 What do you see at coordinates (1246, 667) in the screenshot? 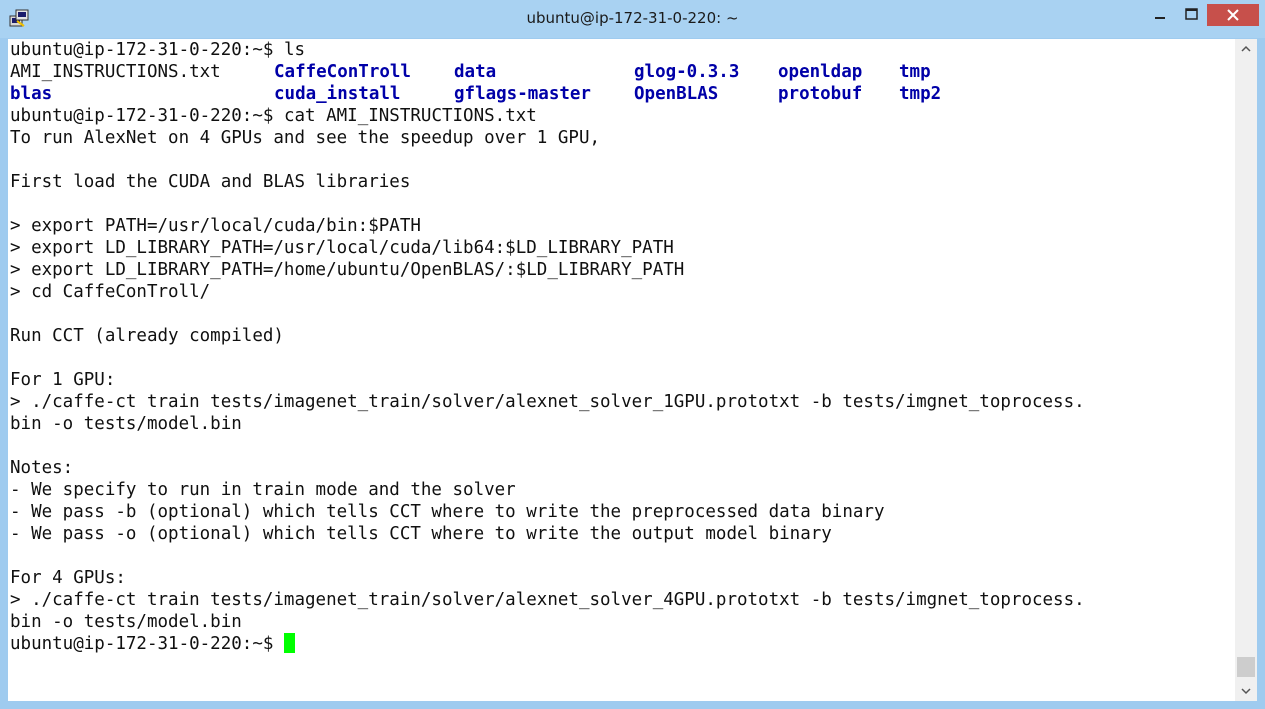
I see `scroll-thumb` at bounding box center [1246, 667].